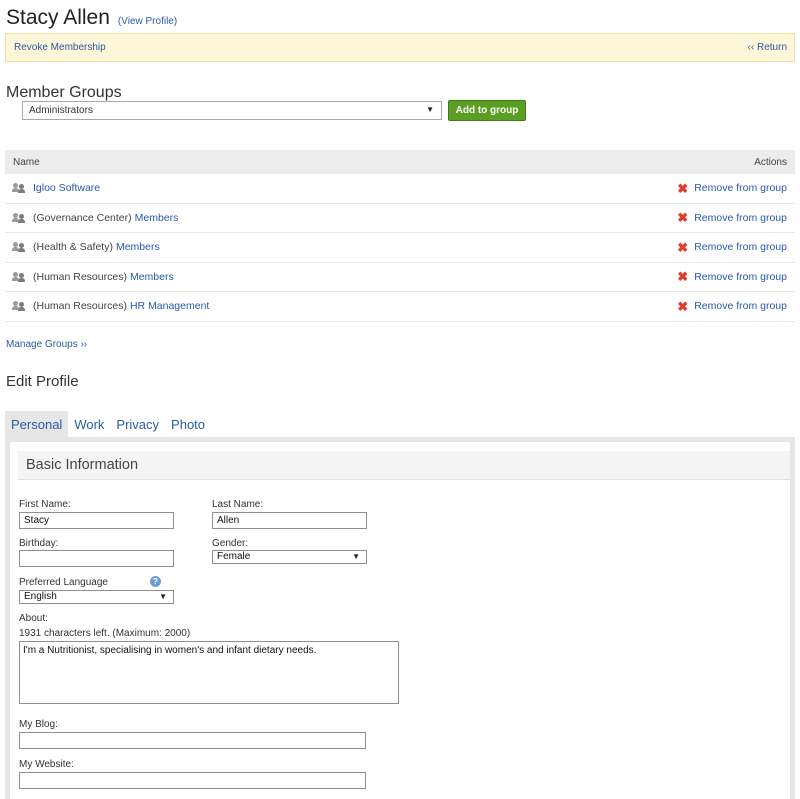 This screenshot has height=799, width=800. I want to click on language-select: English ▼, so click(96, 597).